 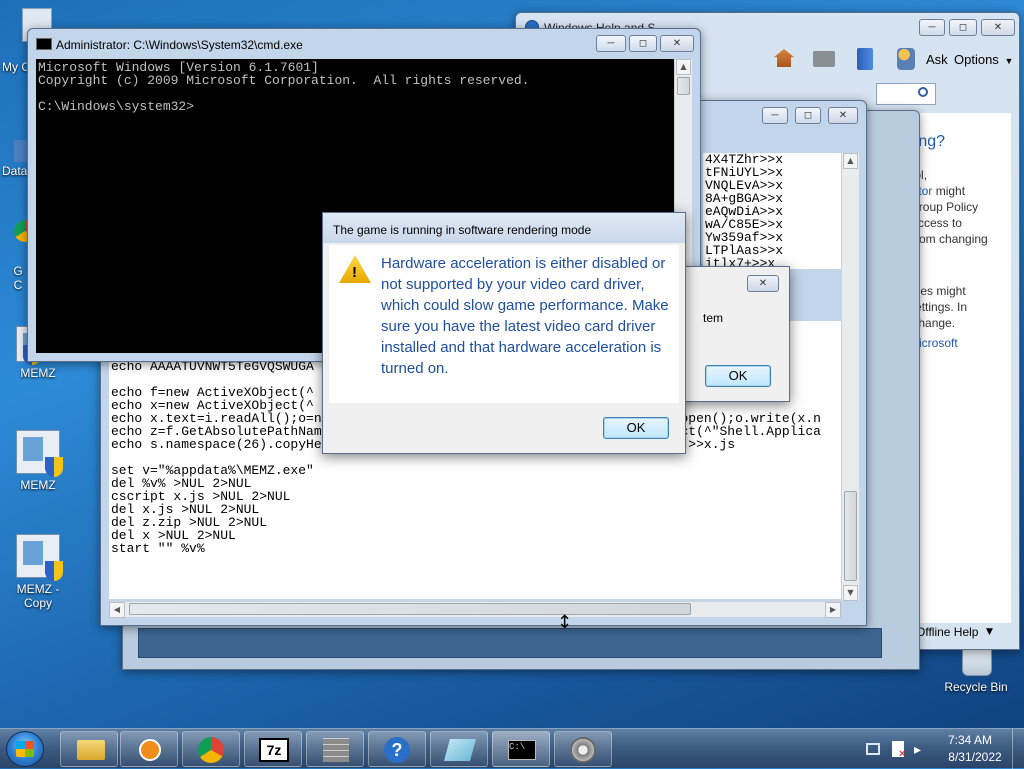 What do you see at coordinates (410, 609) in the screenshot?
I see `scroll-thumb-horizontal` at bounding box center [410, 609].